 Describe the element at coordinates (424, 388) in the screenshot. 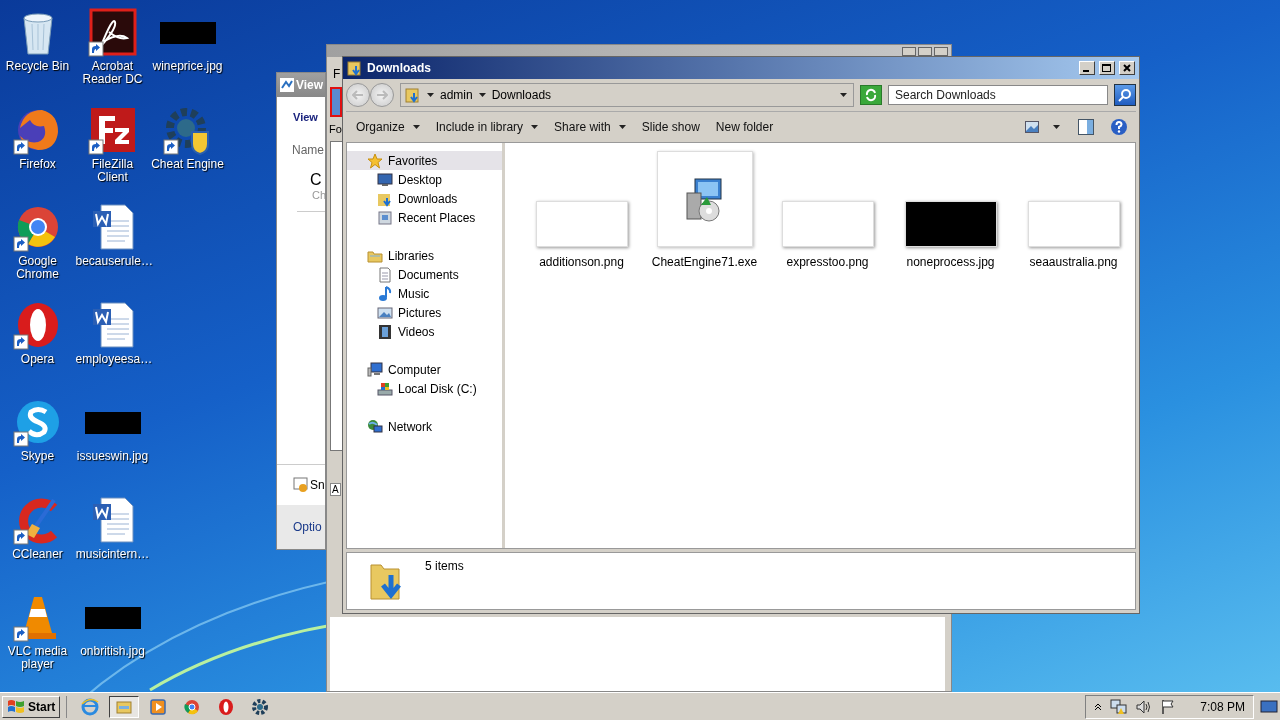

I see `nav-item: Local Disk (C:)` at that location.